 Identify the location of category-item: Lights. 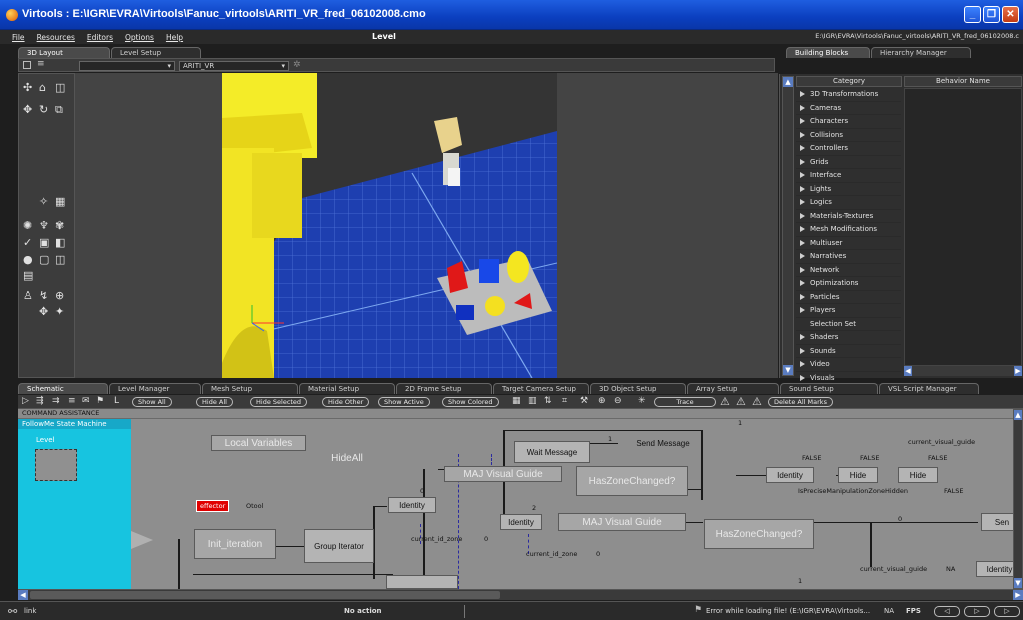
(848, 189).